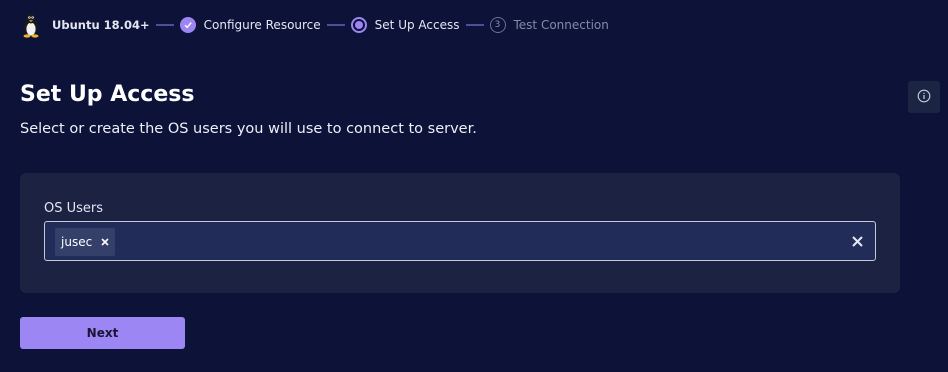 Image resolution: width=948 pixels, height=372 pixels. Describe the element at coordinates (77, 242) in the screenshot. I see `chip-label: jusec` at that location.